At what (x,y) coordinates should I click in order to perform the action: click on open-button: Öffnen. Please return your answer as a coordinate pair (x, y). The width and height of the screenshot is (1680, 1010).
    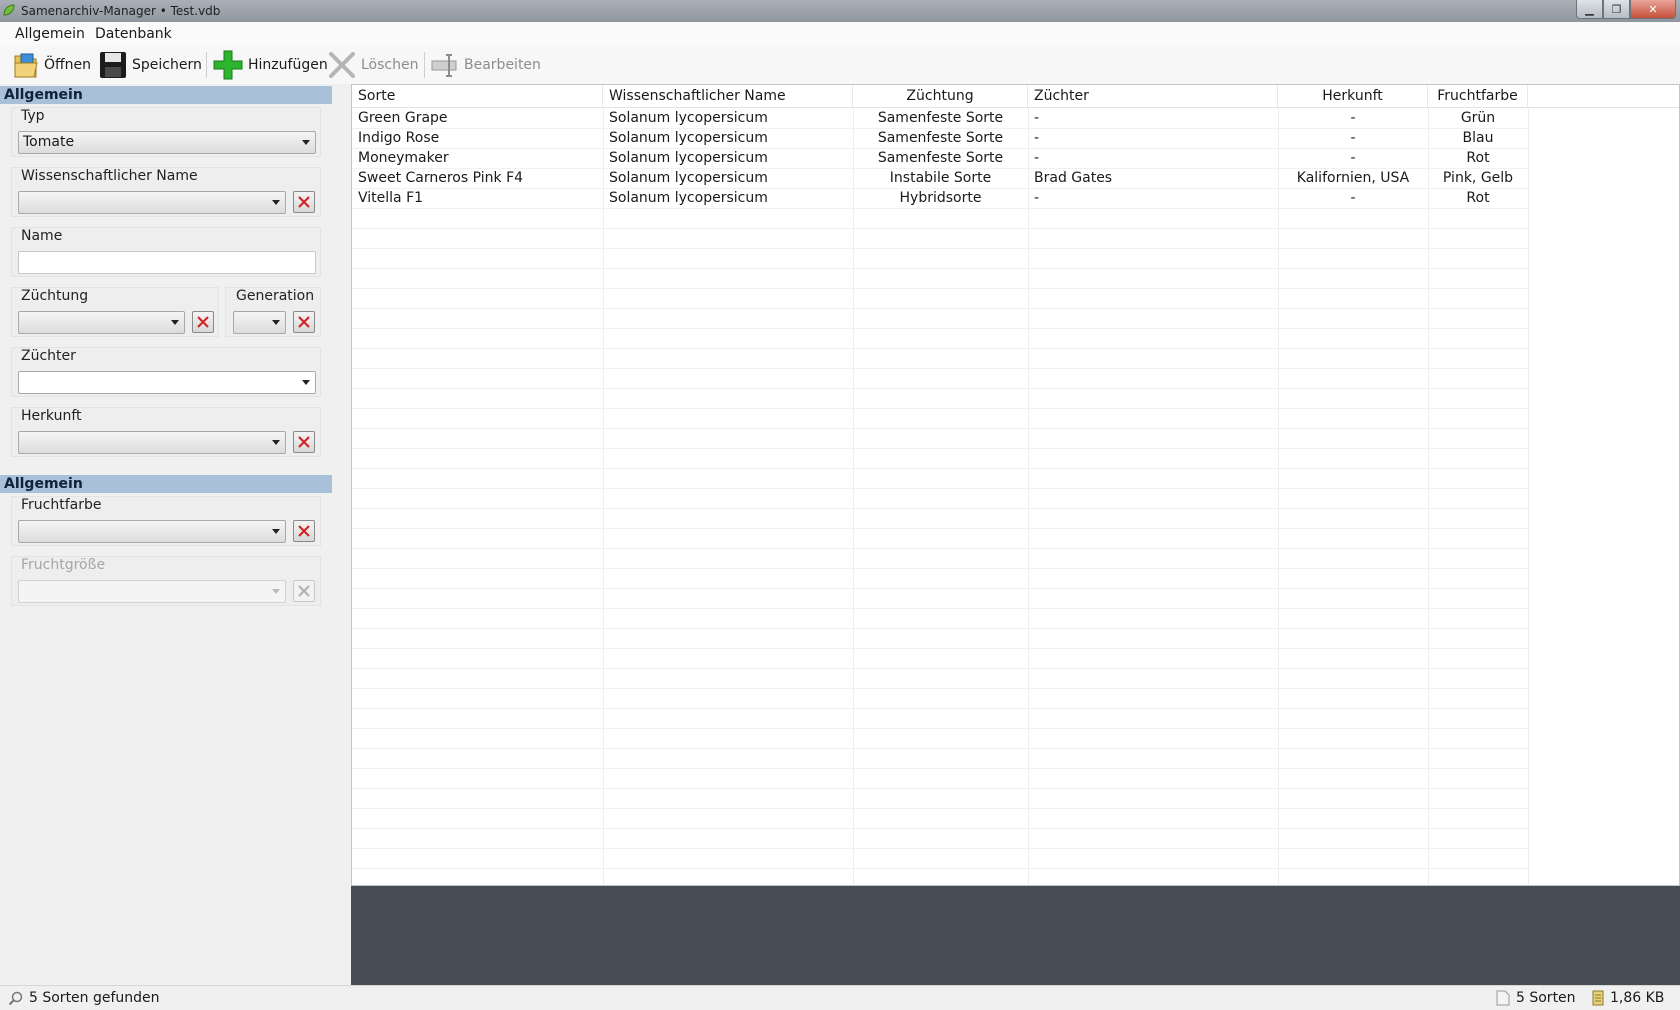
    Looking at the image, I should click on (51, 65).